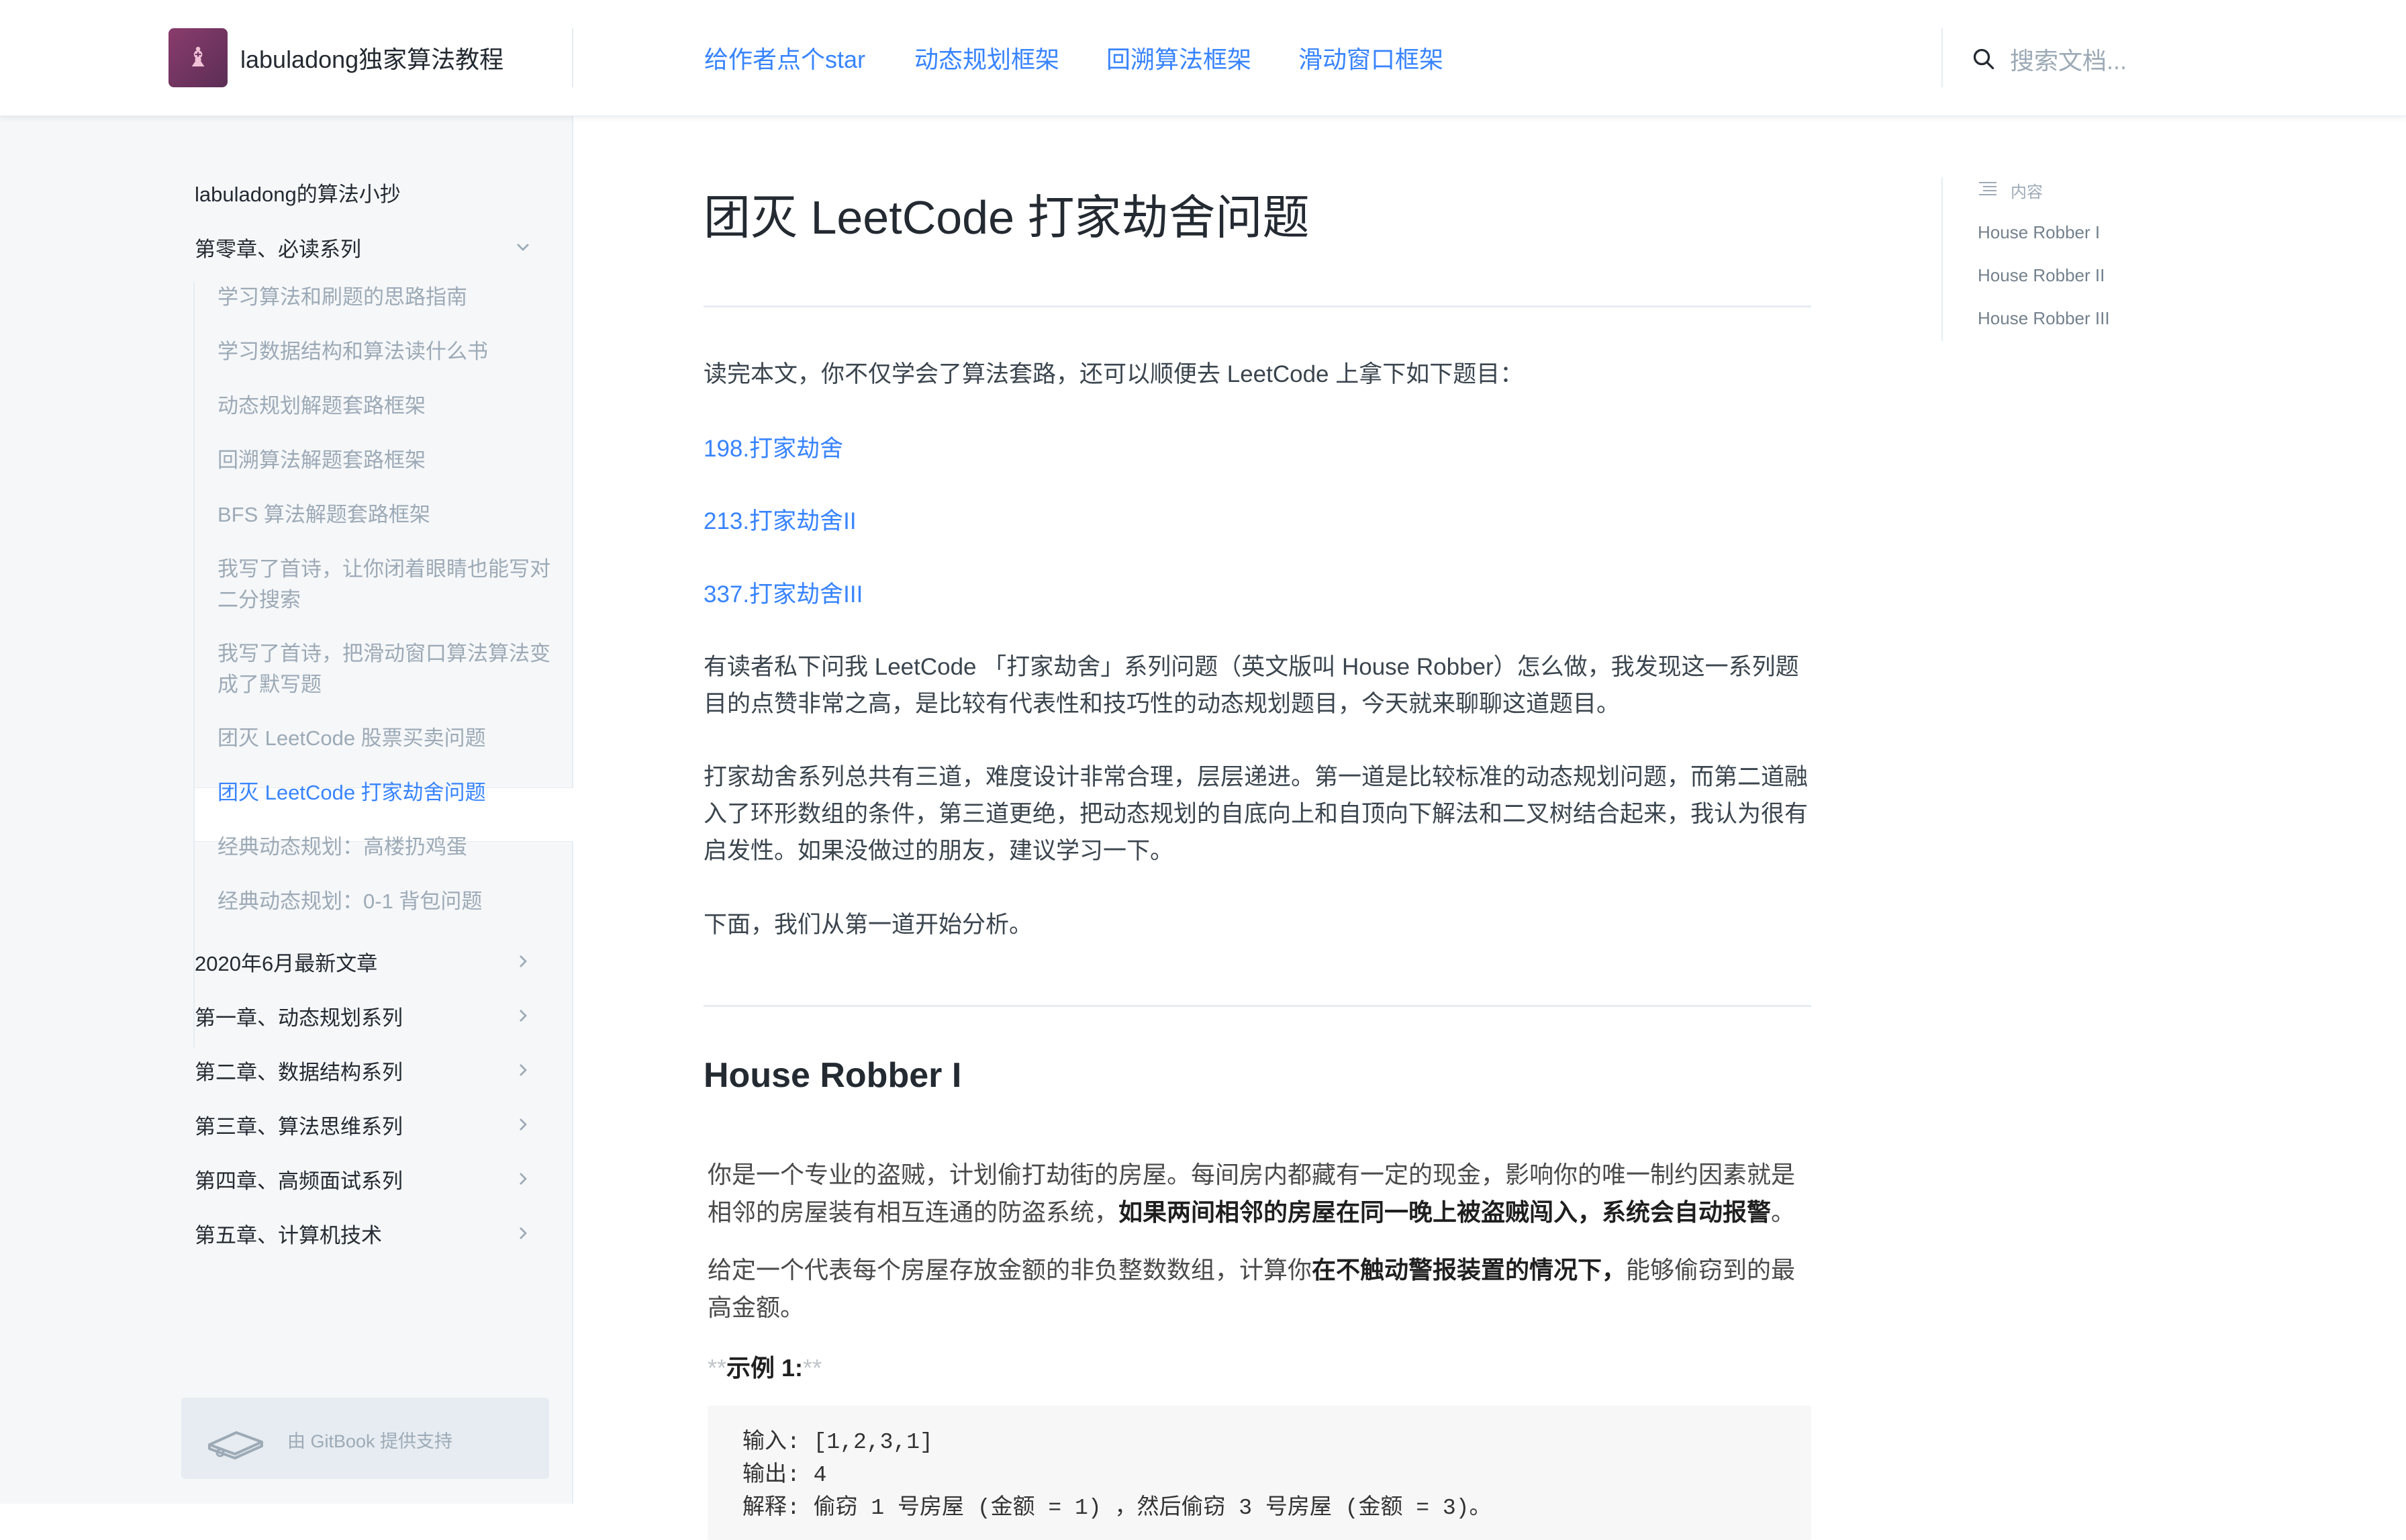 The image size is (2406, 1540). What do you see at coordinates (2039, 232) in the screenshot?
I see `toc-item: House Robber I` at bounding box center [2039, 232].